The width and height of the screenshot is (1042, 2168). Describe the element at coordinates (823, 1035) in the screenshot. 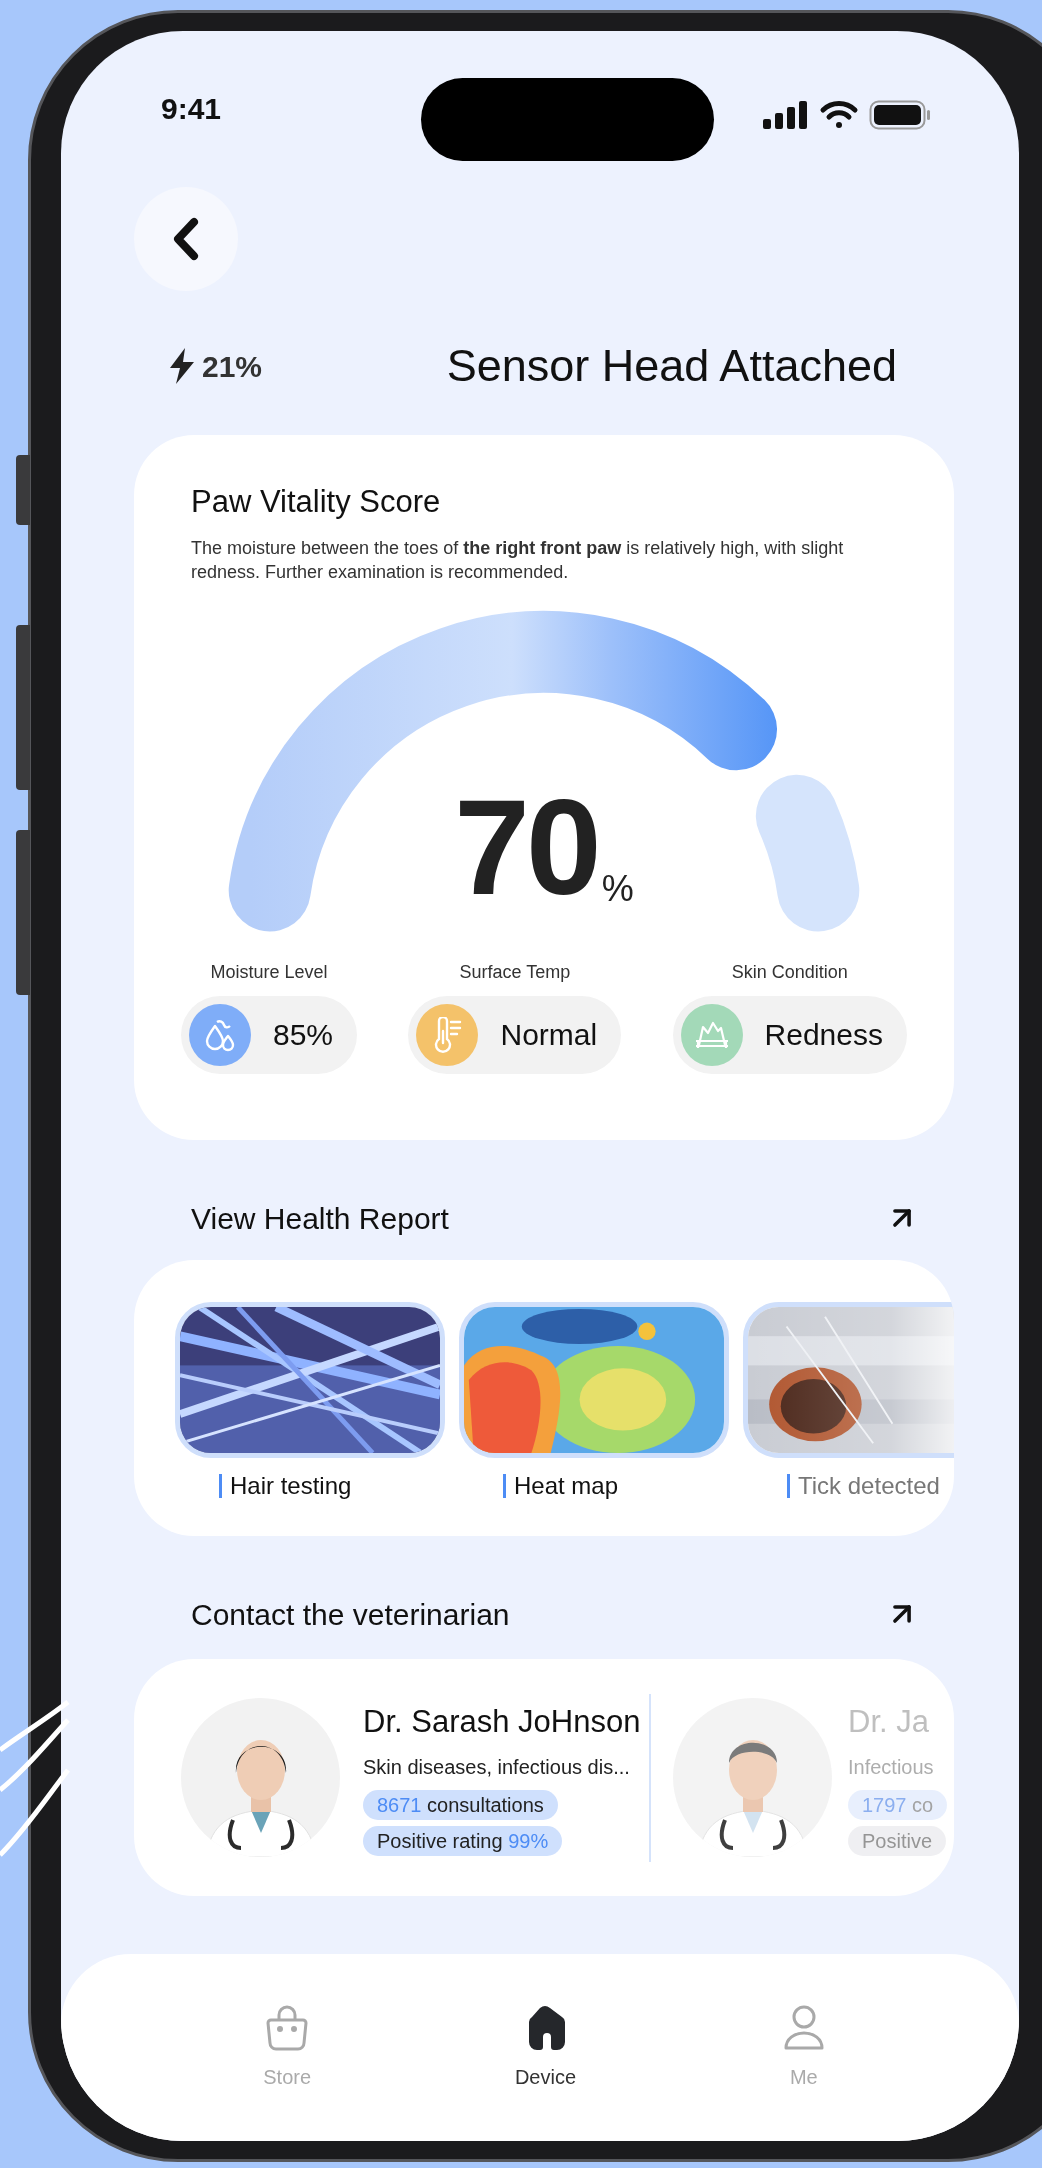

I see `metric-value: Redness` at that location.